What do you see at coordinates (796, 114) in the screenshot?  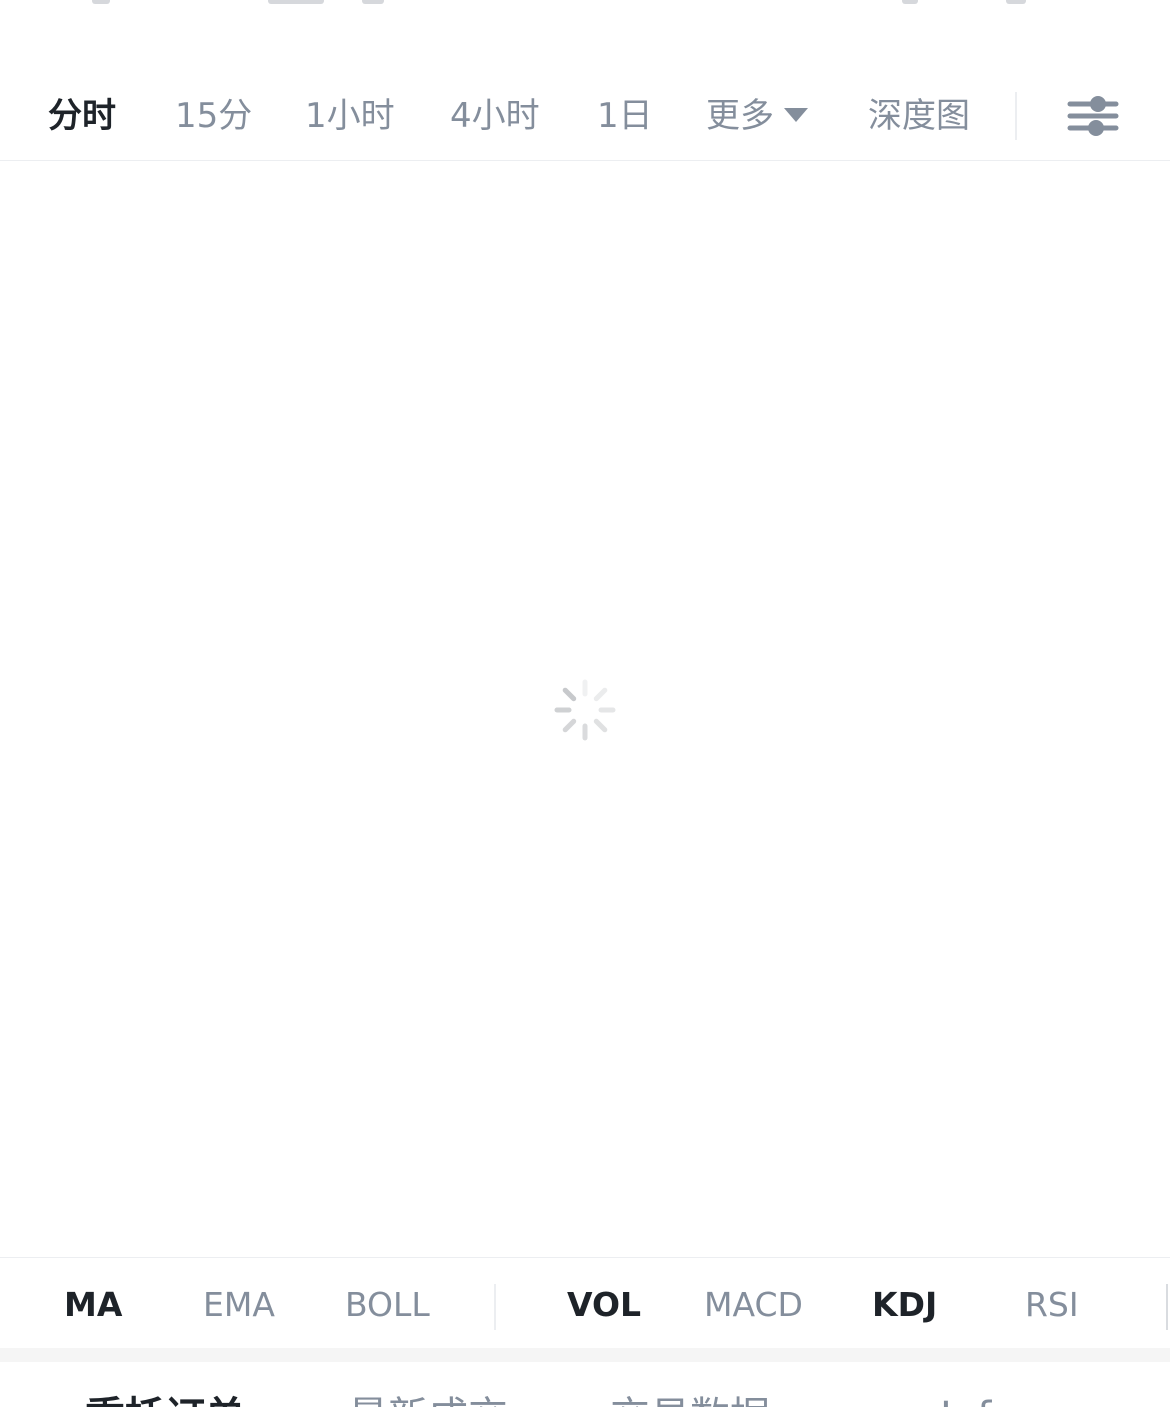 I see `caret-down-icon` at bounding box center [796, 114].